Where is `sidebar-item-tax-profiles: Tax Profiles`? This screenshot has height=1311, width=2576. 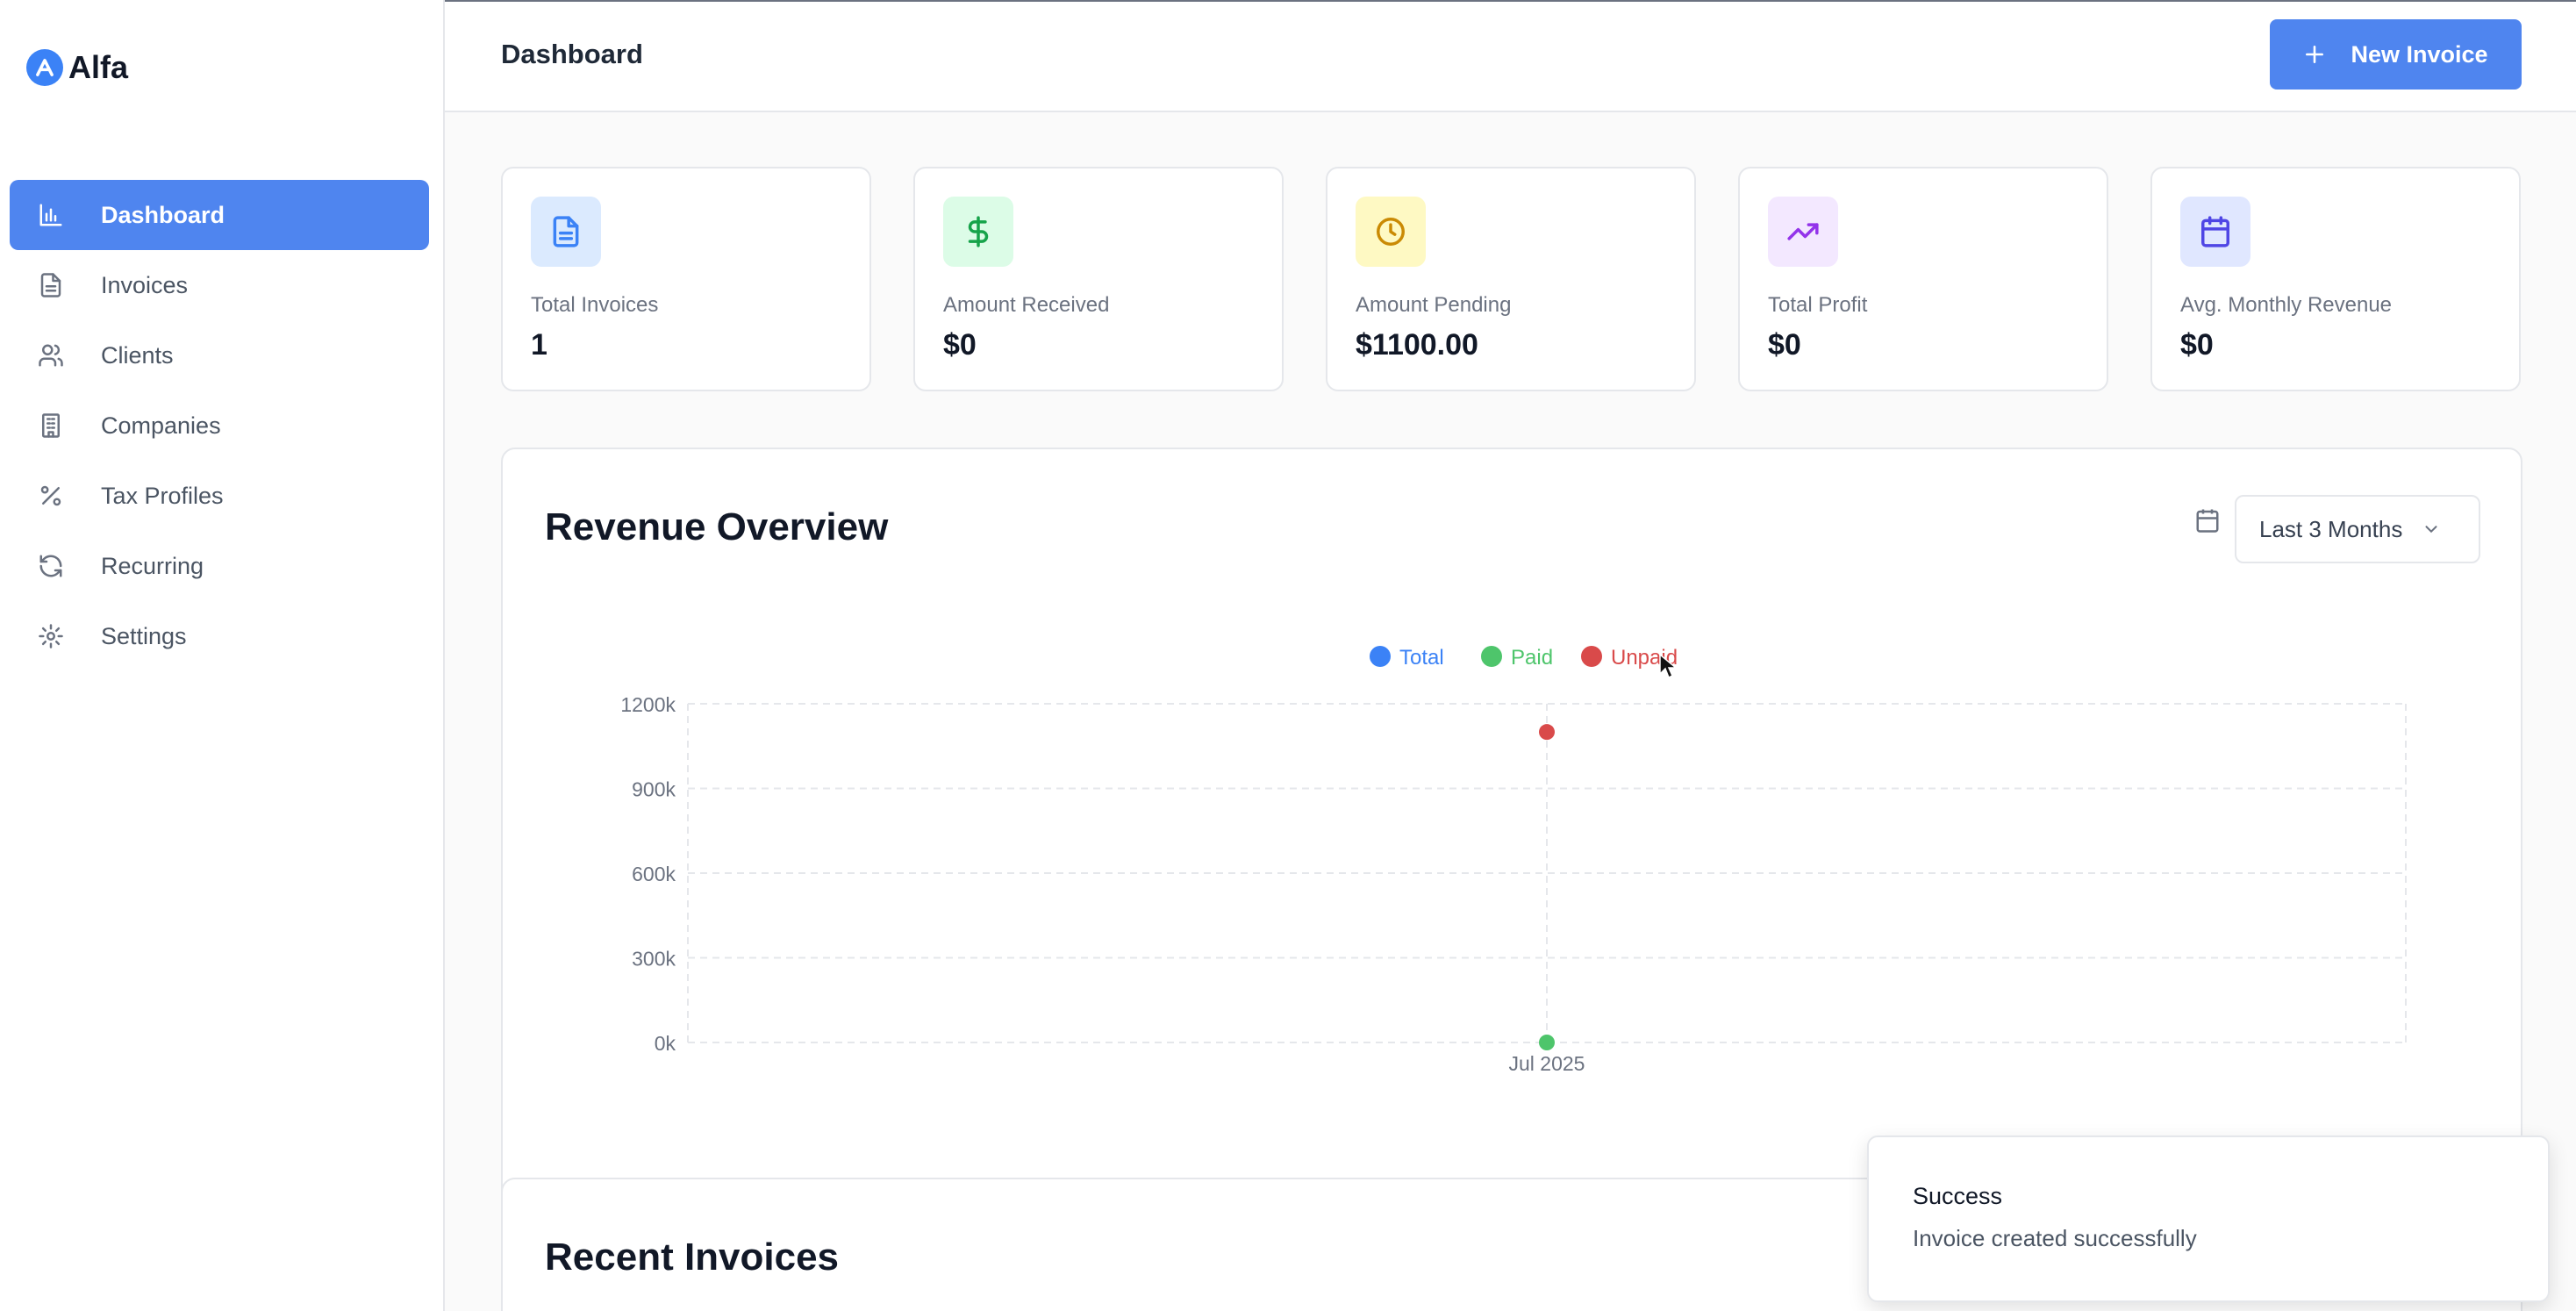 sidebar-item-tax-profiles: Tax Profiles is located at coordinates (219, 496).